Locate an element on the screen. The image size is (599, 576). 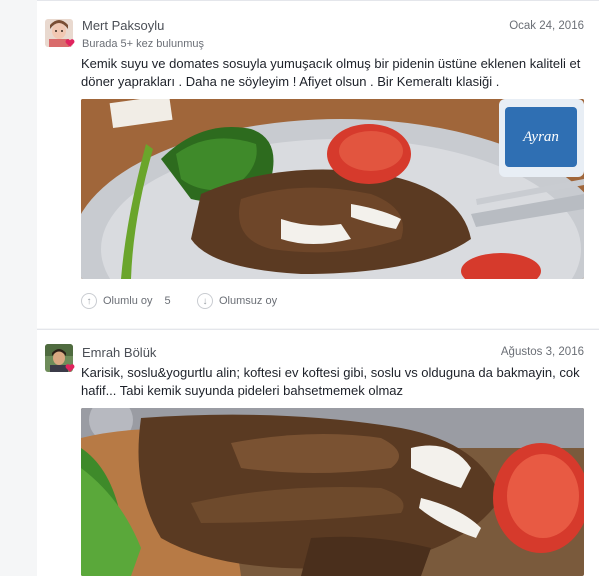
upvote-label: Olumlu oy is located at coordinates (128, 301).